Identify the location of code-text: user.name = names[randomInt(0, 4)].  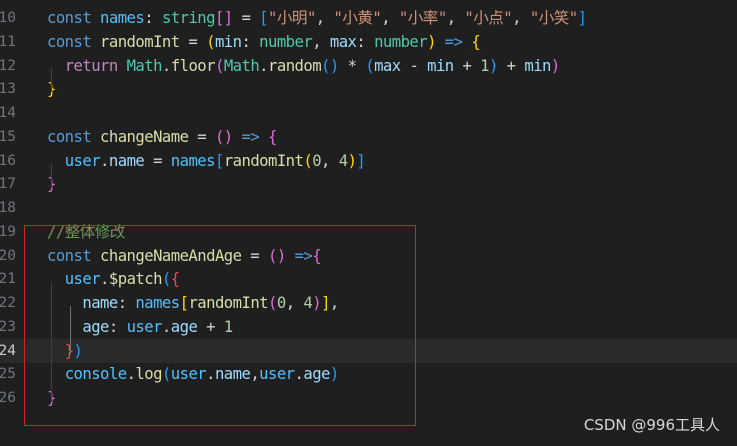
(206, 161).